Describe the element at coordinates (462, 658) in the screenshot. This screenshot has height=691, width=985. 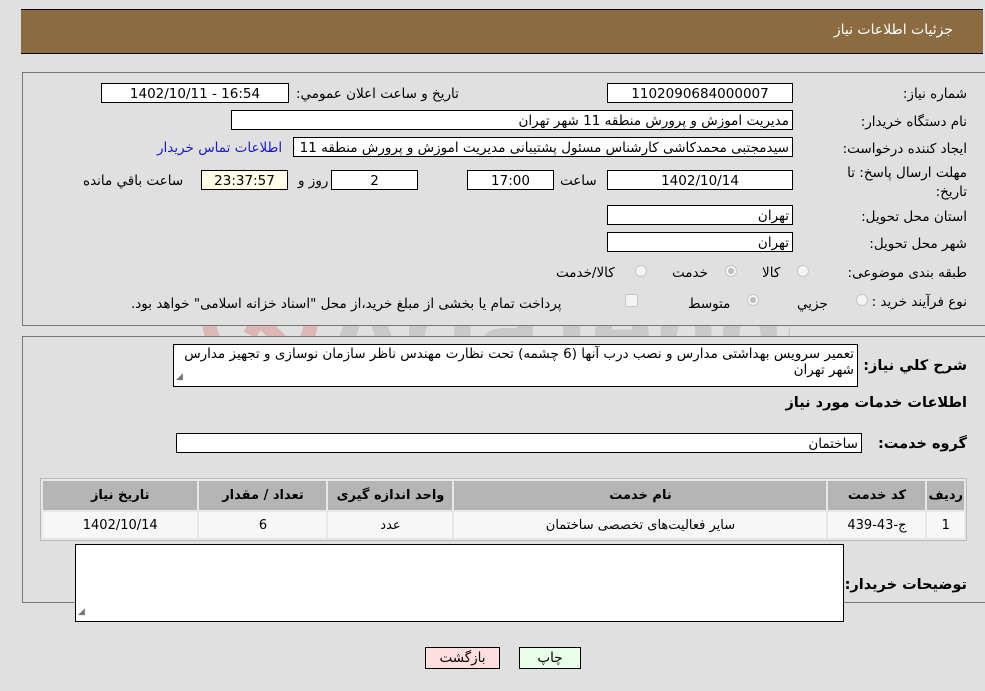
I see `back-button: بازگشت` at that location.